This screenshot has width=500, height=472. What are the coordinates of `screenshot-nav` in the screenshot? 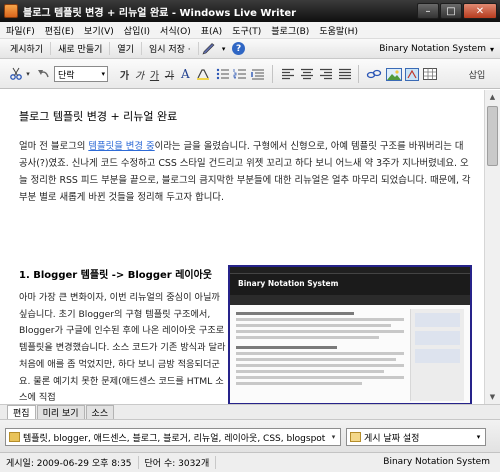 It's located at (350, 300).